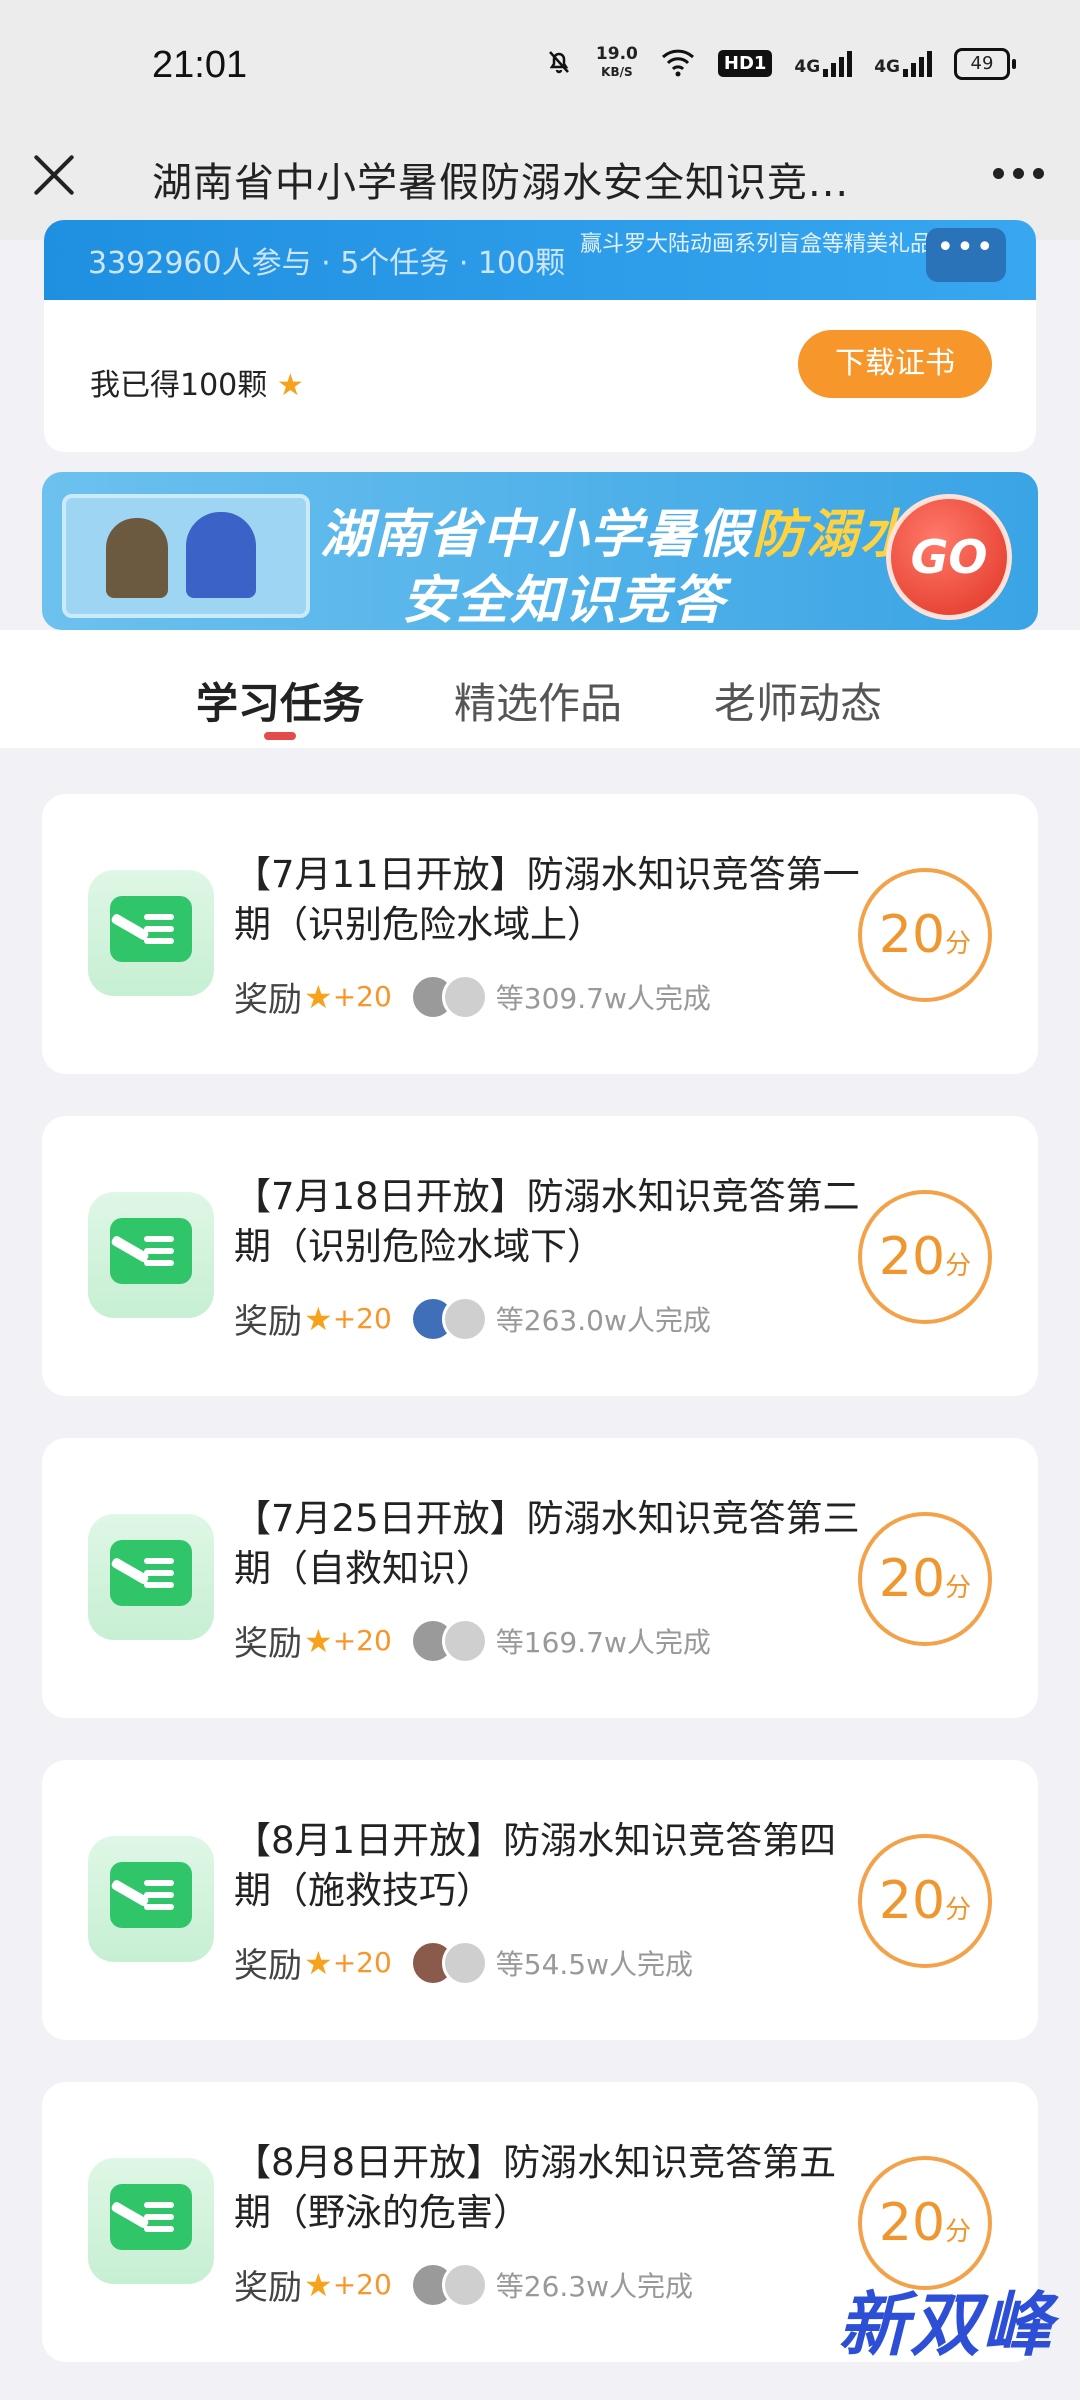 Image resolution: width=1080 pixels, height=2400 pixels. What do you see at coordinates (887, 66) in the screenshot?
I see `signal-2-label: 4G` at bounding box center [887, 66].